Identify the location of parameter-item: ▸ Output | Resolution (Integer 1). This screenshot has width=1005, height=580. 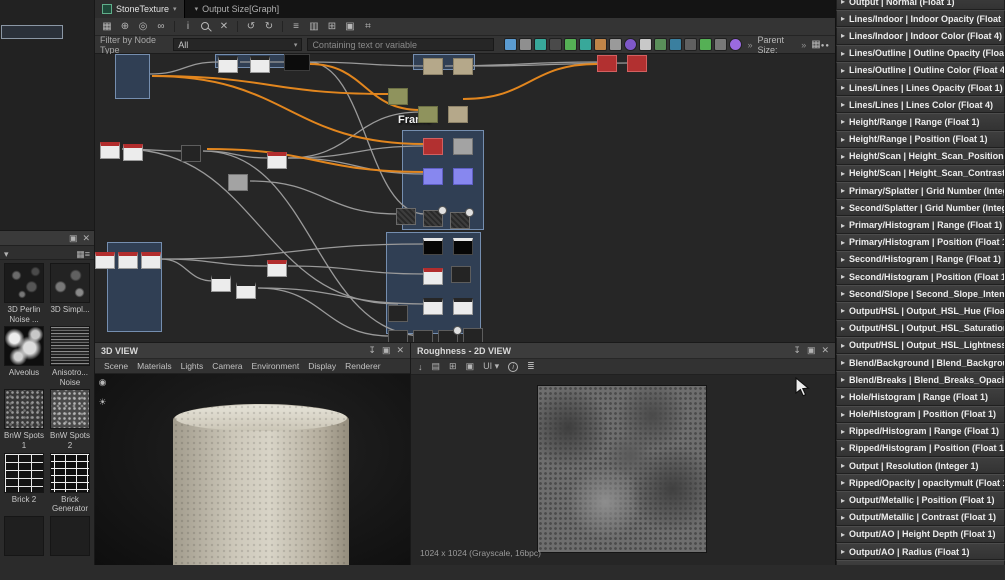
(920, 466).